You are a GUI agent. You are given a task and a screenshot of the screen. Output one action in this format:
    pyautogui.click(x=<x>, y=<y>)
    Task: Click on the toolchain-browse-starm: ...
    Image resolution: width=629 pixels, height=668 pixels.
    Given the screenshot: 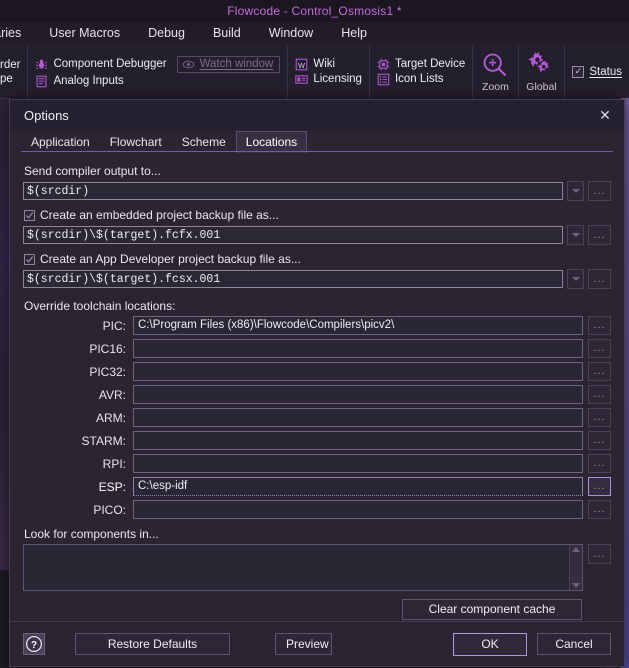 What is the action you would take?
    pyautogui.click(x=599, y=440)
    